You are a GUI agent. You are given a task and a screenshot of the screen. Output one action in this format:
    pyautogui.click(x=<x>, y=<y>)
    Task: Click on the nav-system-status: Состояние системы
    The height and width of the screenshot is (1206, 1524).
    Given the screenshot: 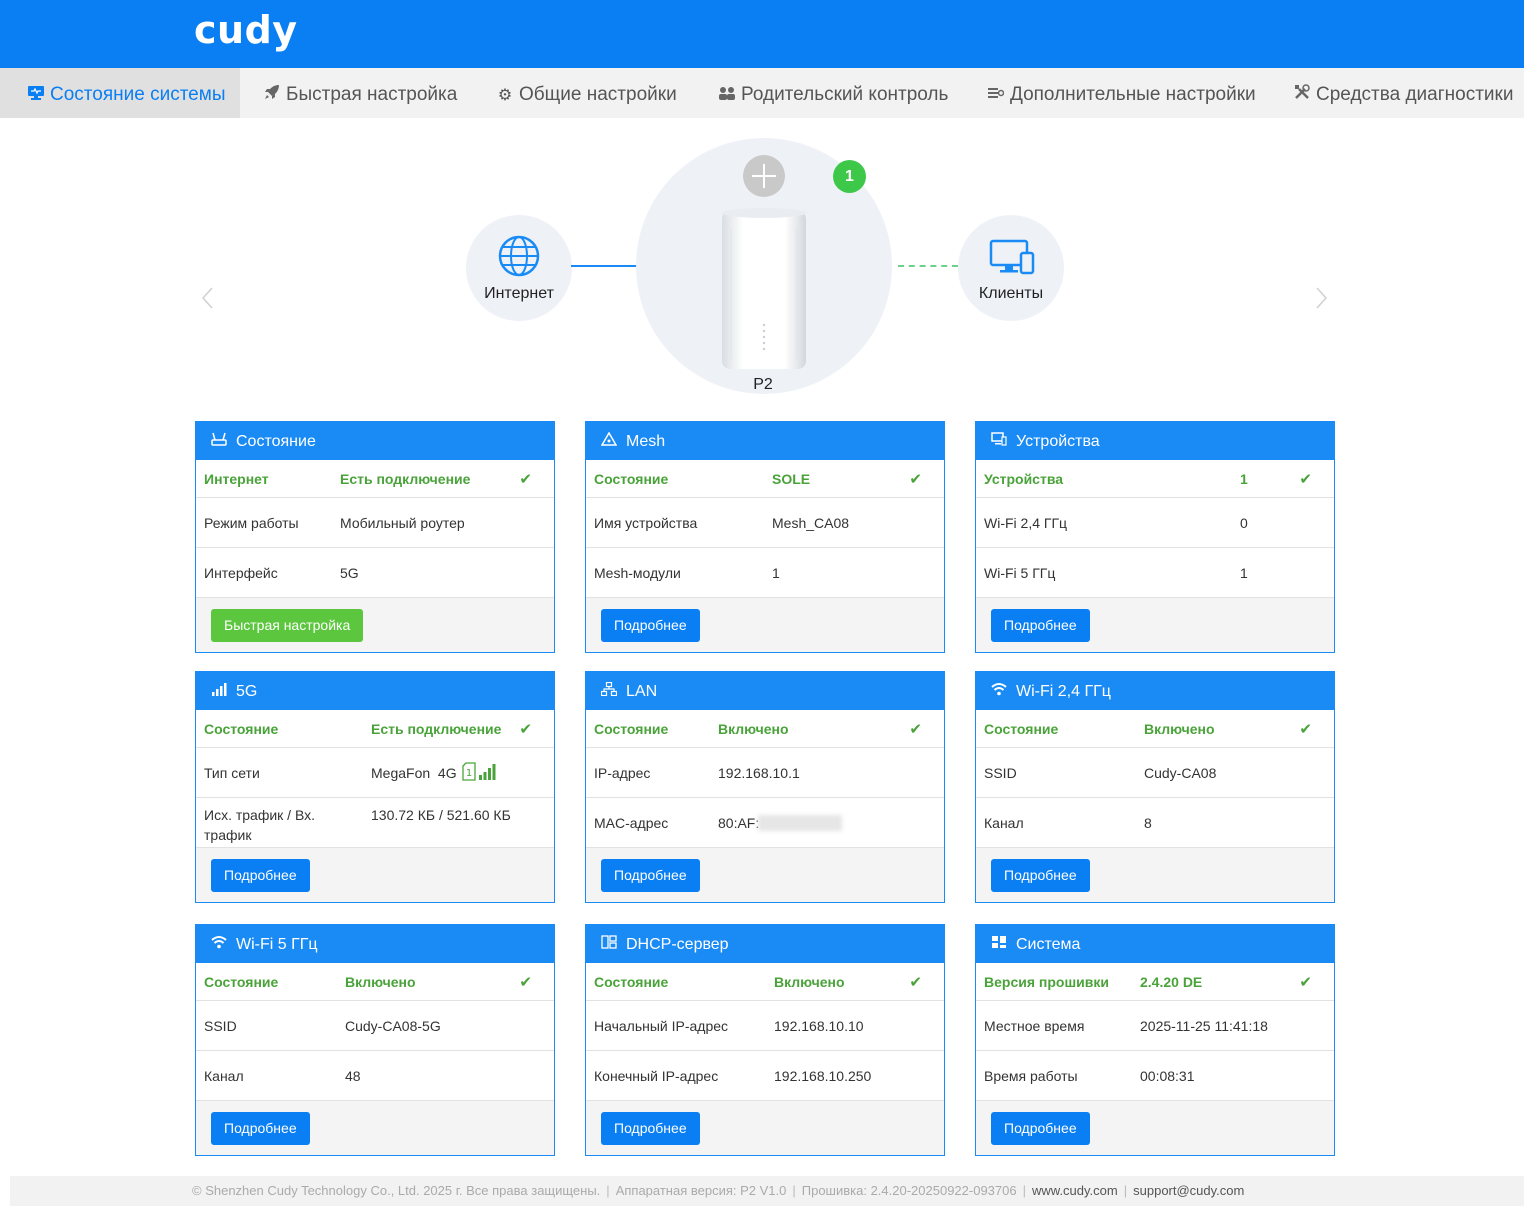 What is the action you would take?
    pyautogui.click(x=120, y=93)
    